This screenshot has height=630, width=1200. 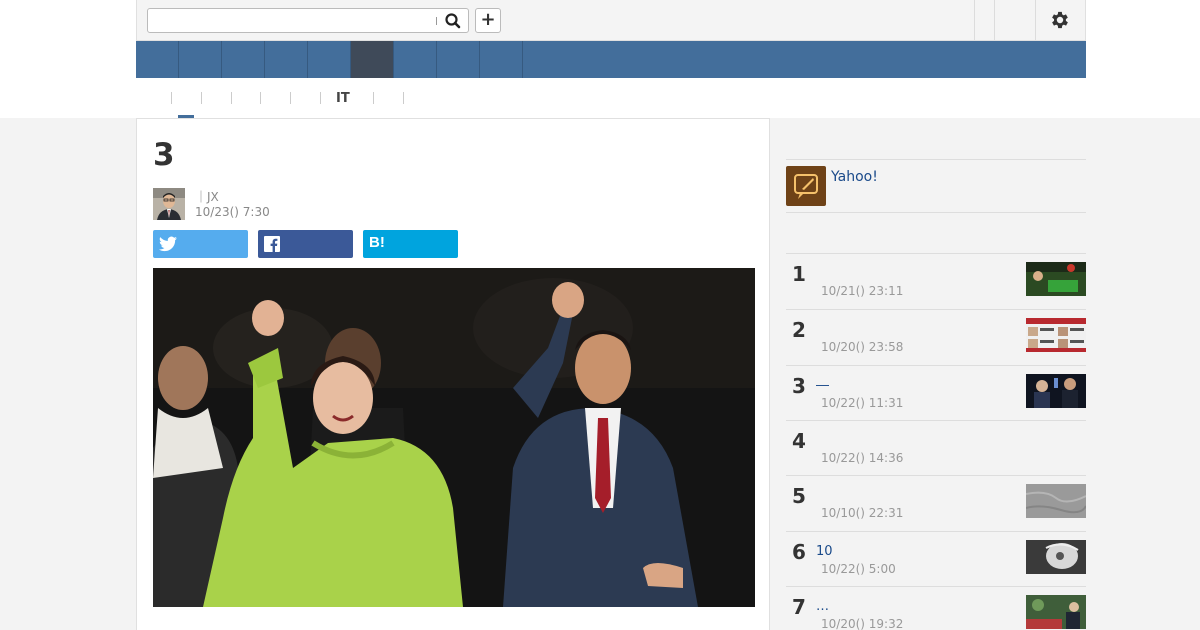 I want to click on rank-date: 10/20() 23:58, so click(x=862, y=347).